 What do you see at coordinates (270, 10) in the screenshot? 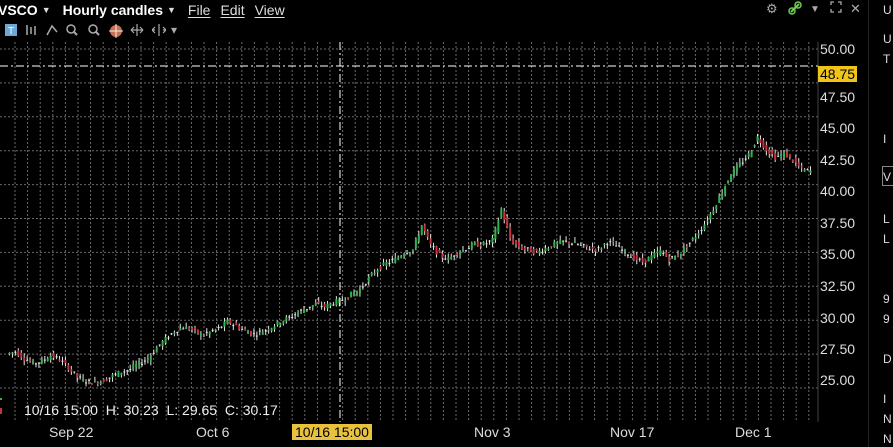
I see `menu-view: View` at bounding box center [270, 10].